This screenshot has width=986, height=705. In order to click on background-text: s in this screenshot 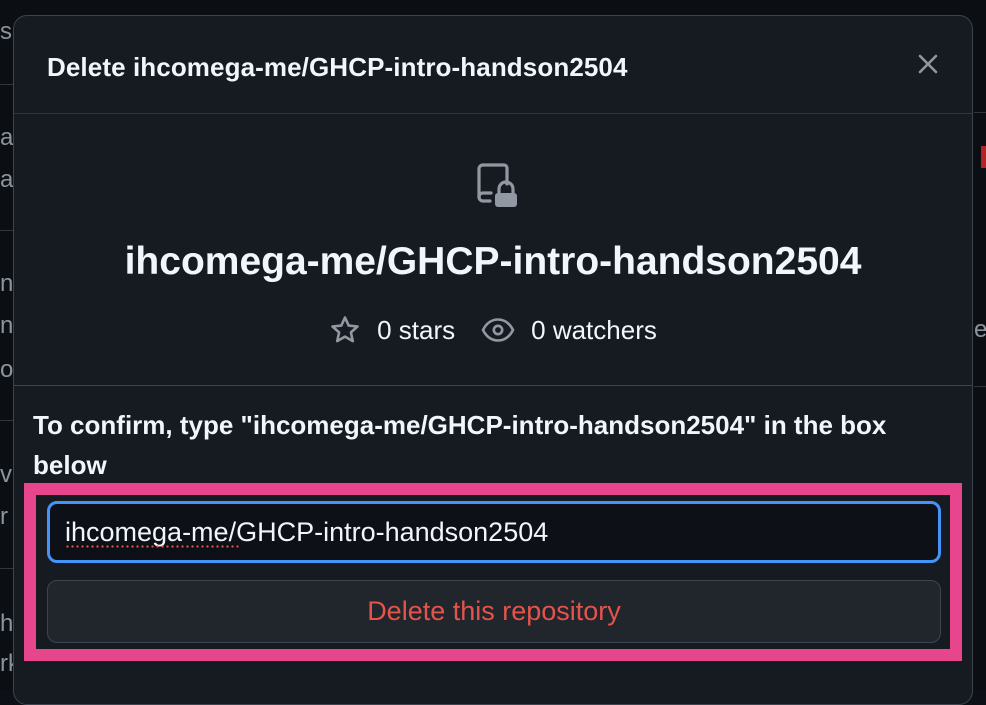, I will do `click(6, 31)`.